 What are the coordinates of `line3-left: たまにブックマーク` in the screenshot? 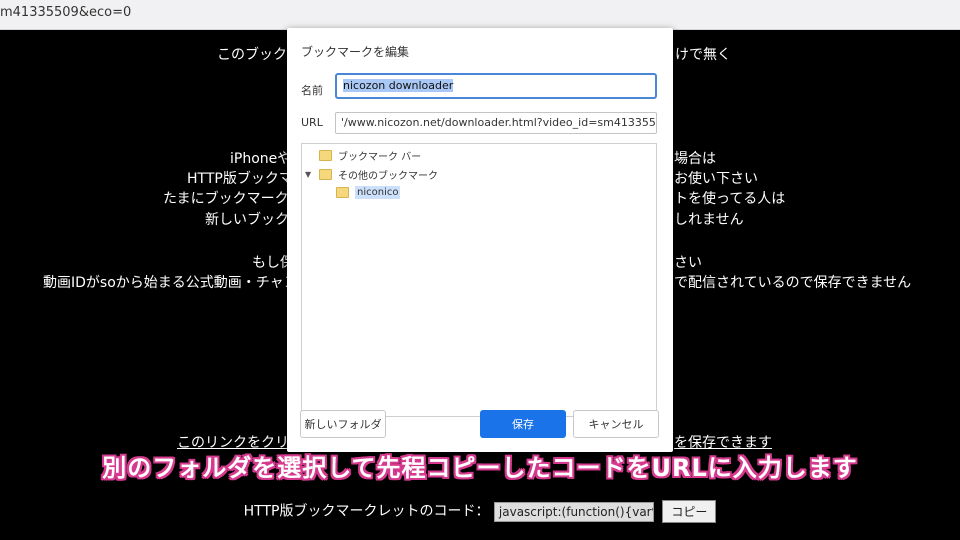 It's located at (226, 199).